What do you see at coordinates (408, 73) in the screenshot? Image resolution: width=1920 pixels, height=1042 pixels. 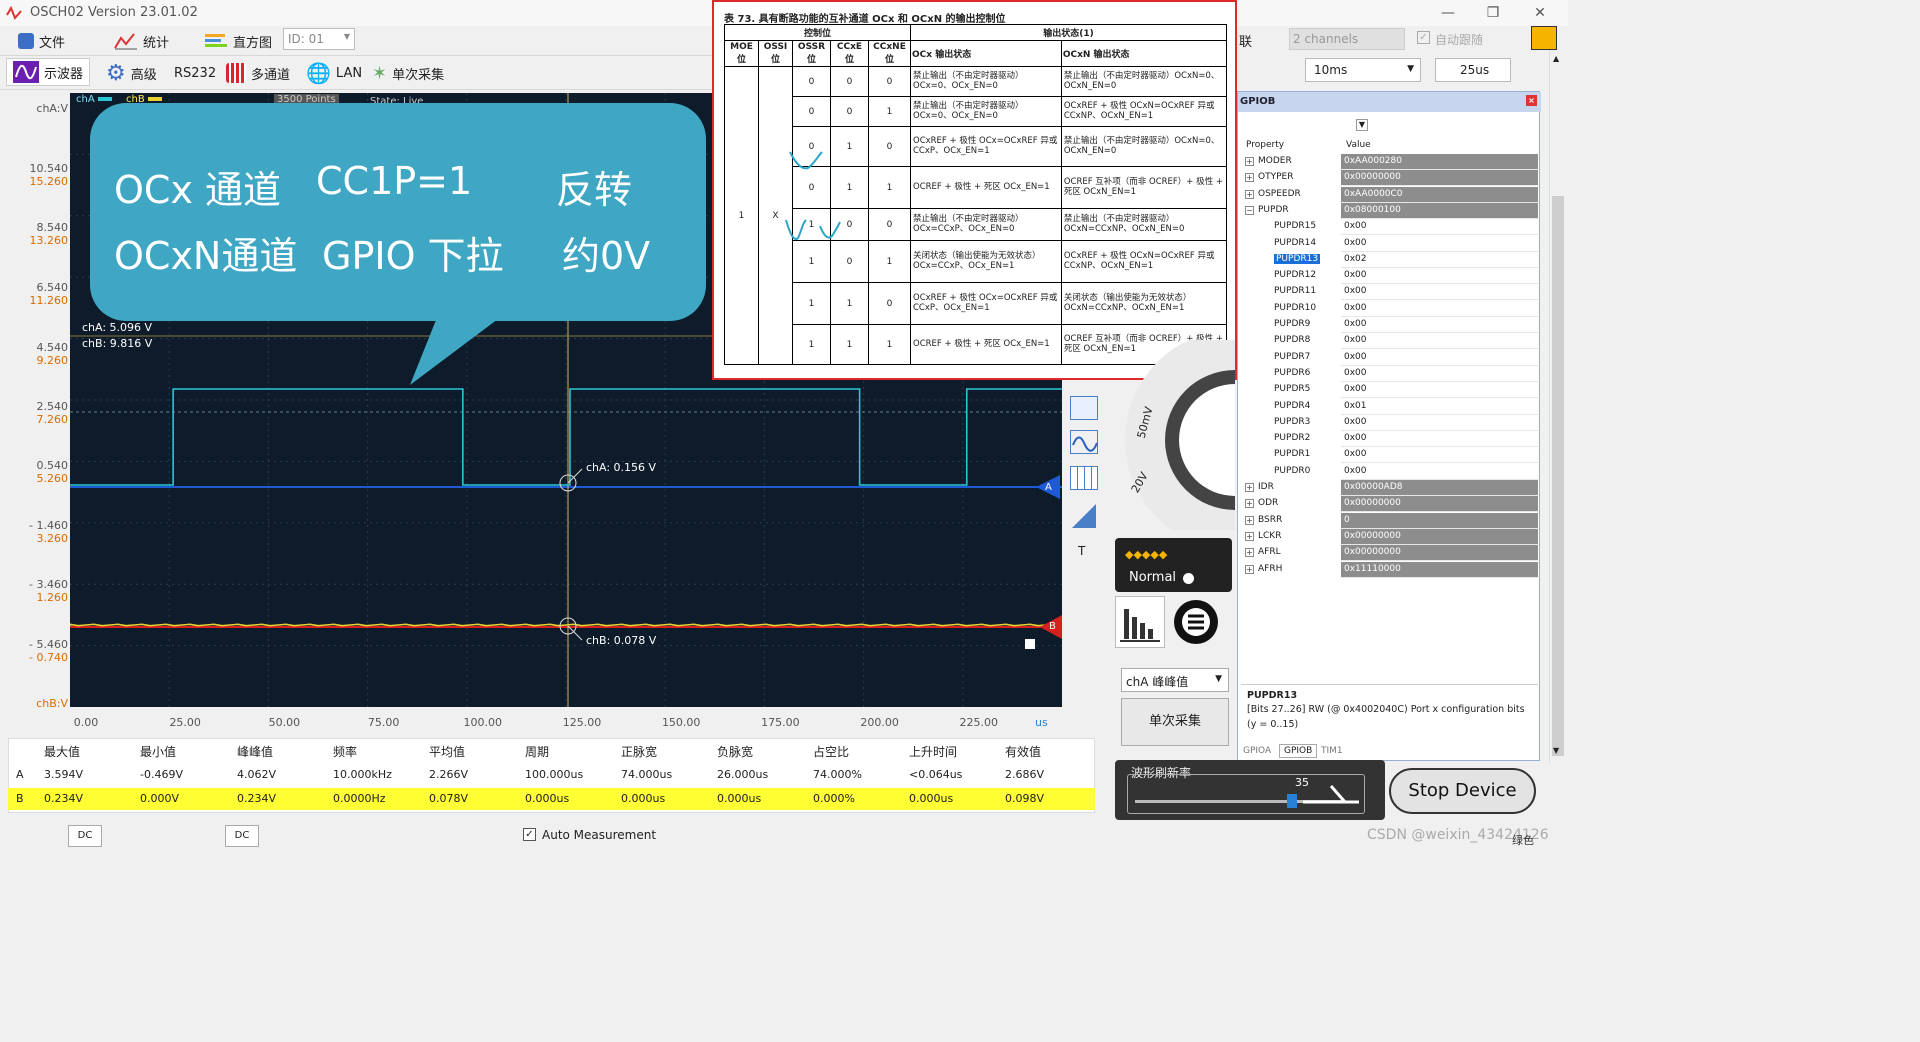 I see `single-capture-tab: ✶ 单次采集` at bounding box center [408, 73].